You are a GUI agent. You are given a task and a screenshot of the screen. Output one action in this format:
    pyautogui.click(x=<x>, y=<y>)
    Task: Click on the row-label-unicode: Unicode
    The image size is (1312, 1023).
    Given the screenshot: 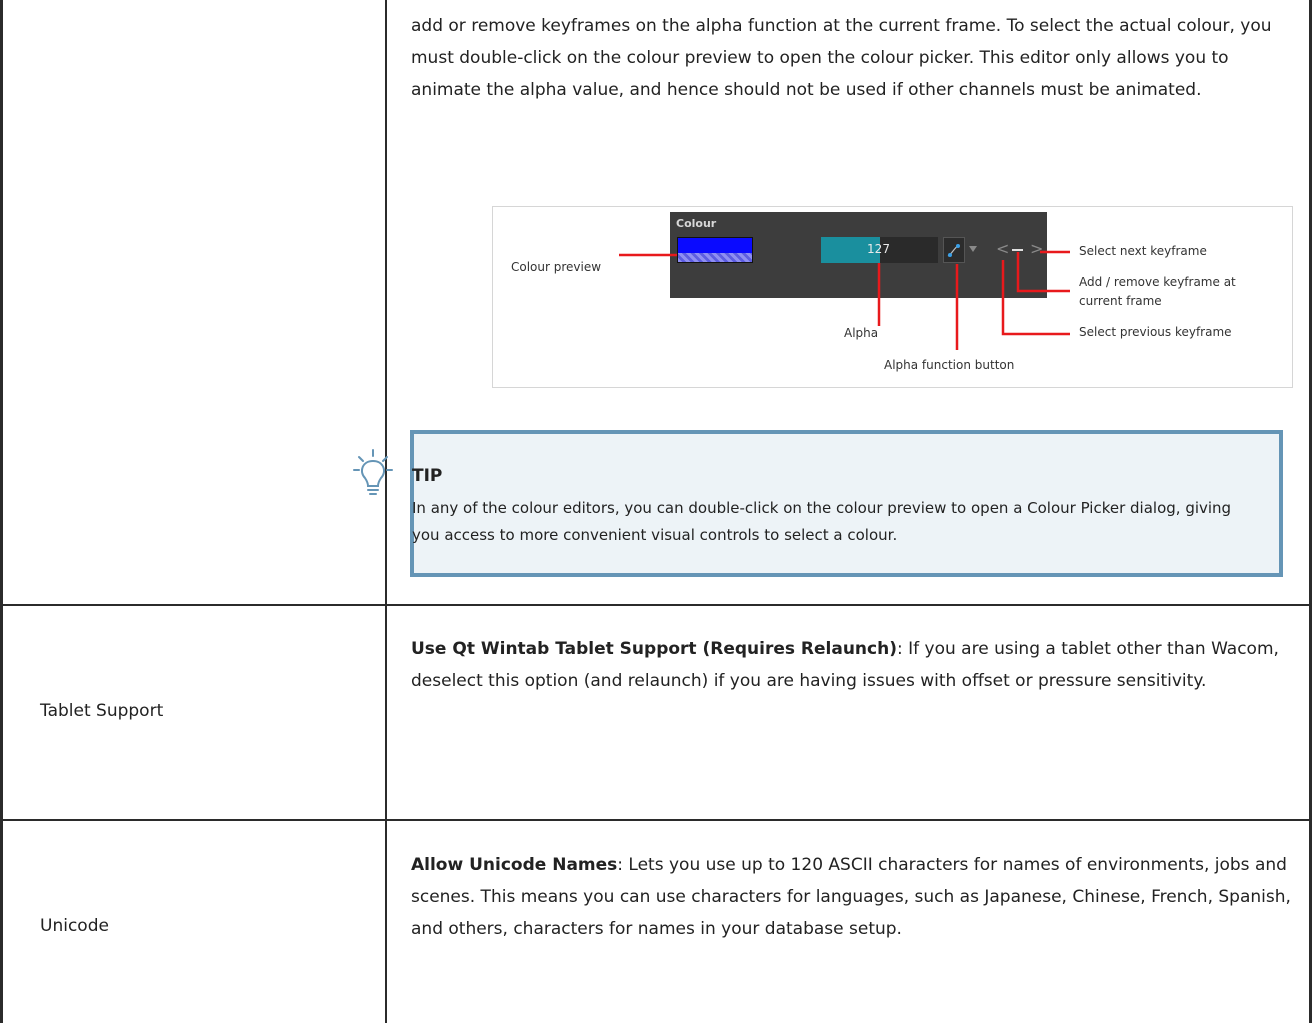 What is the action you would take?
    pyautogui.click(x=74, y=926)
    